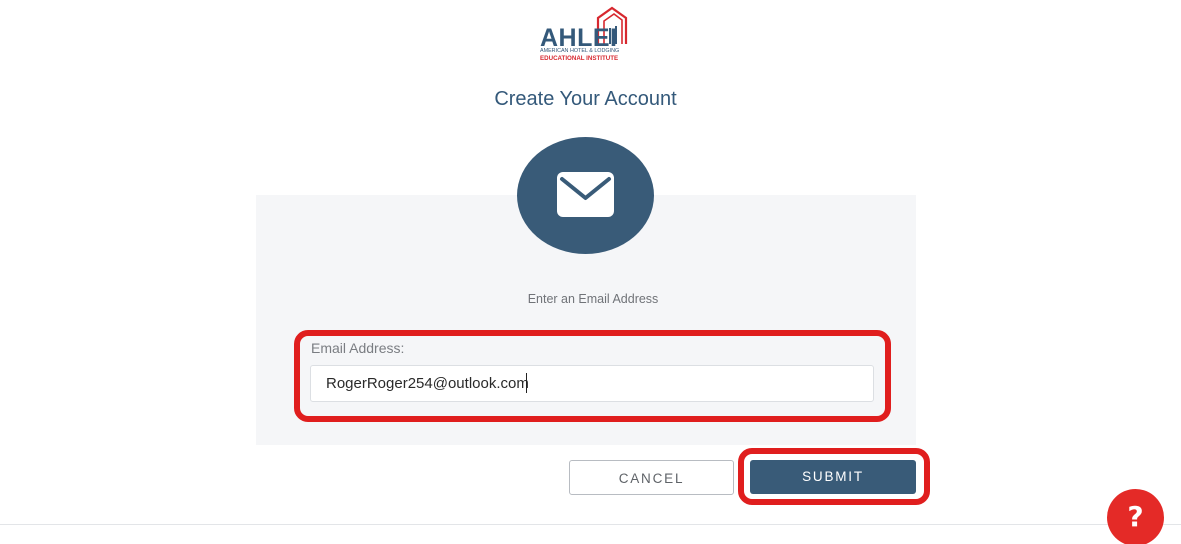 This screenshot has height=544, width=1181. I want to click on email-field, so click(592, 383).